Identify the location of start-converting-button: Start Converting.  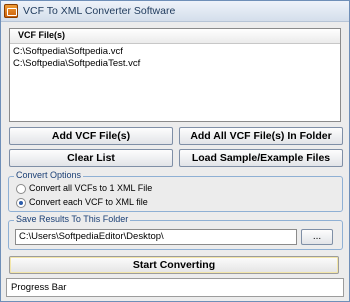
(174, 265).